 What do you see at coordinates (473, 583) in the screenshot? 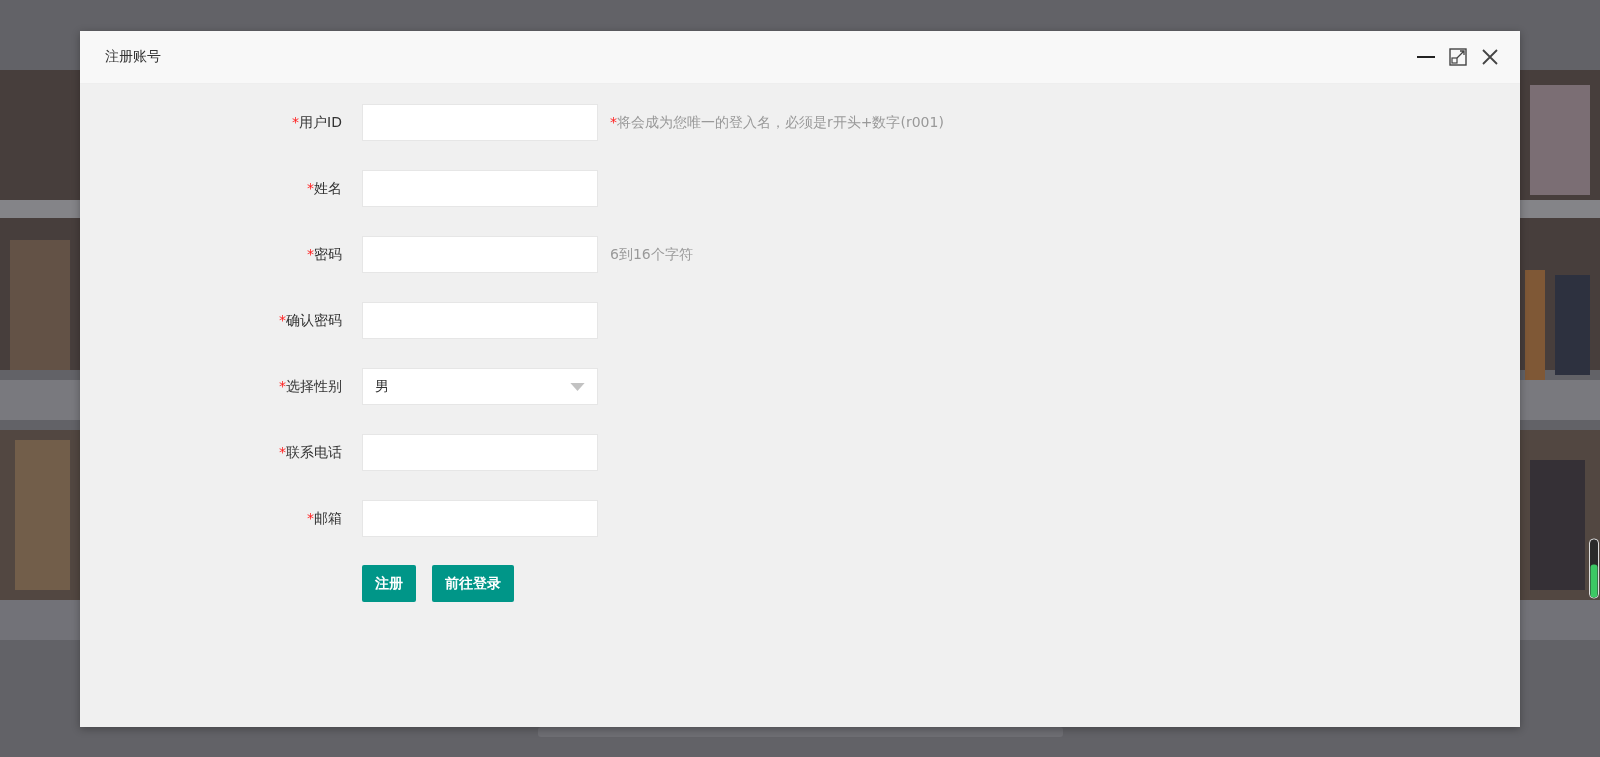
I see `action-button: 前往登录` at bounding box center [473, 583].